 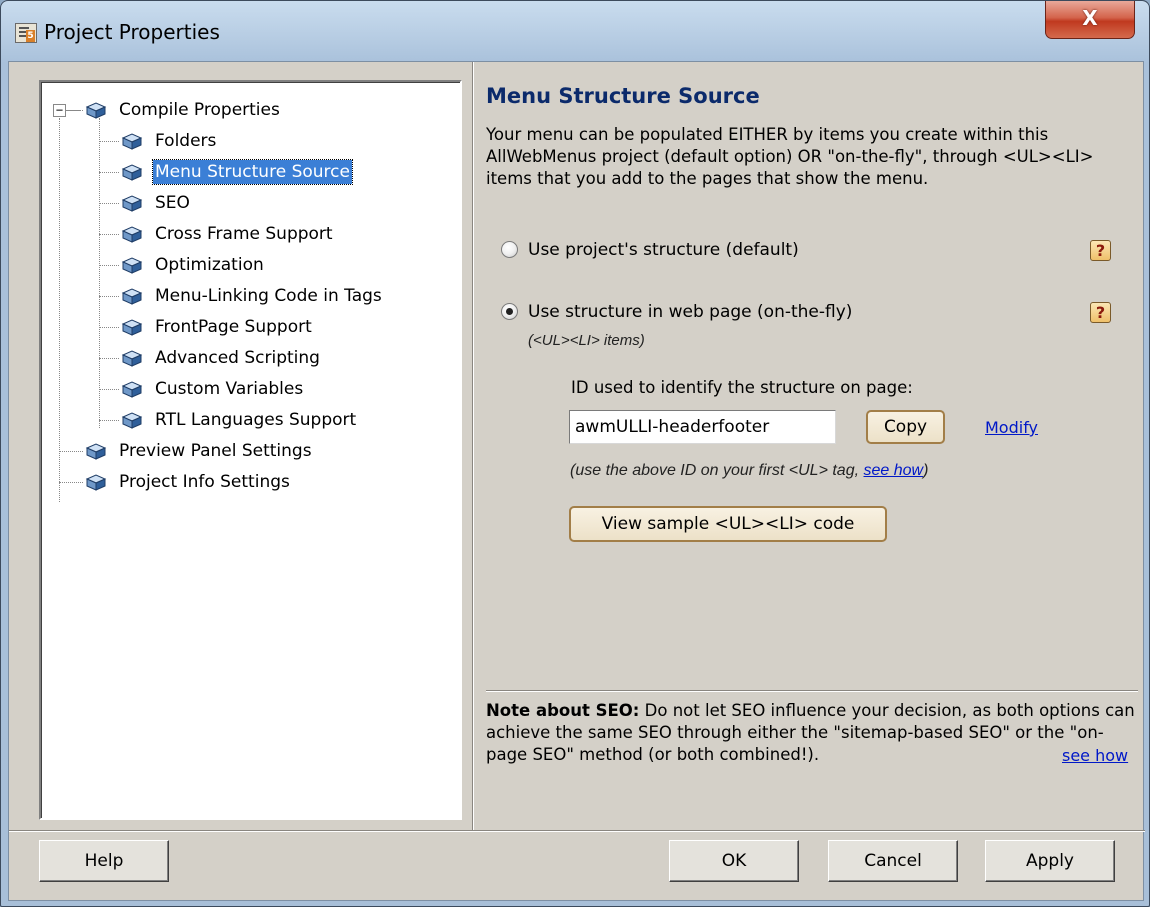 What do you see at coordinates (1011, 427) in the screenshot?
I see `modify-link: Modify` at bounding box center [1011, 427].